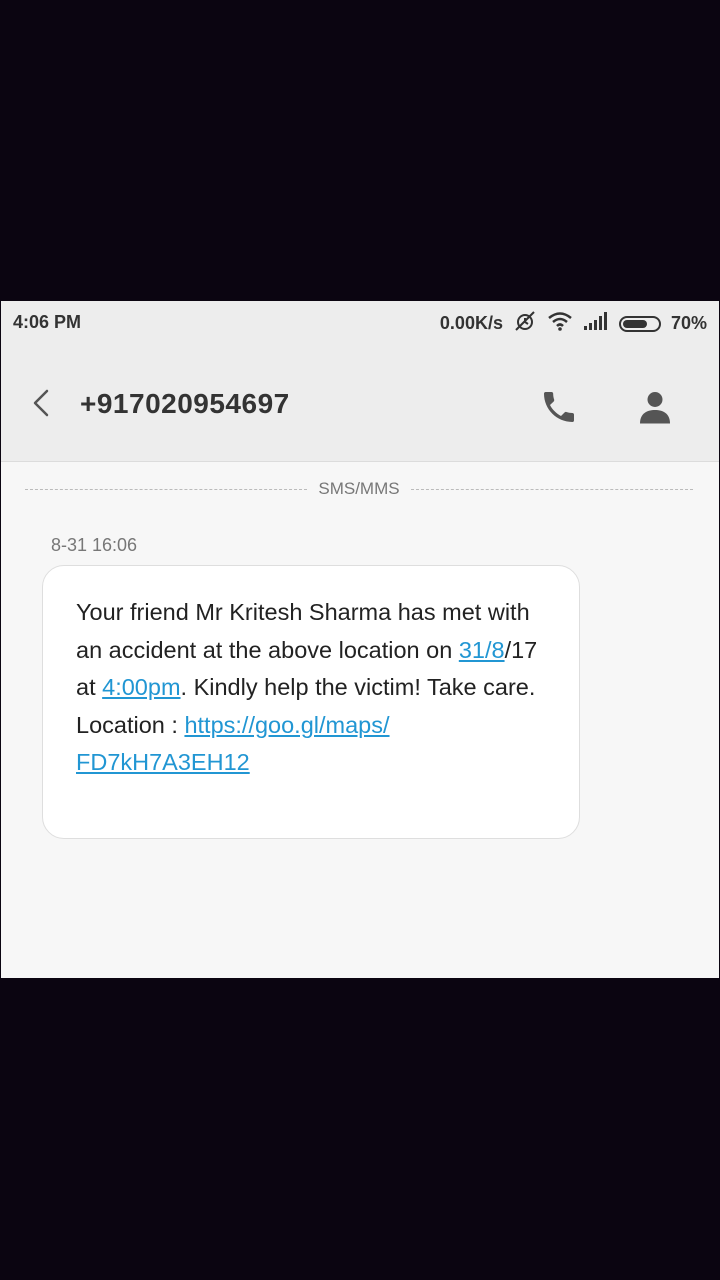 The height and width of the screenshot is (1280, 720). What do you see at coordinates (130, 724) in the screenshot?
I see `location-label: Location :` at bounding box center [130, 724].